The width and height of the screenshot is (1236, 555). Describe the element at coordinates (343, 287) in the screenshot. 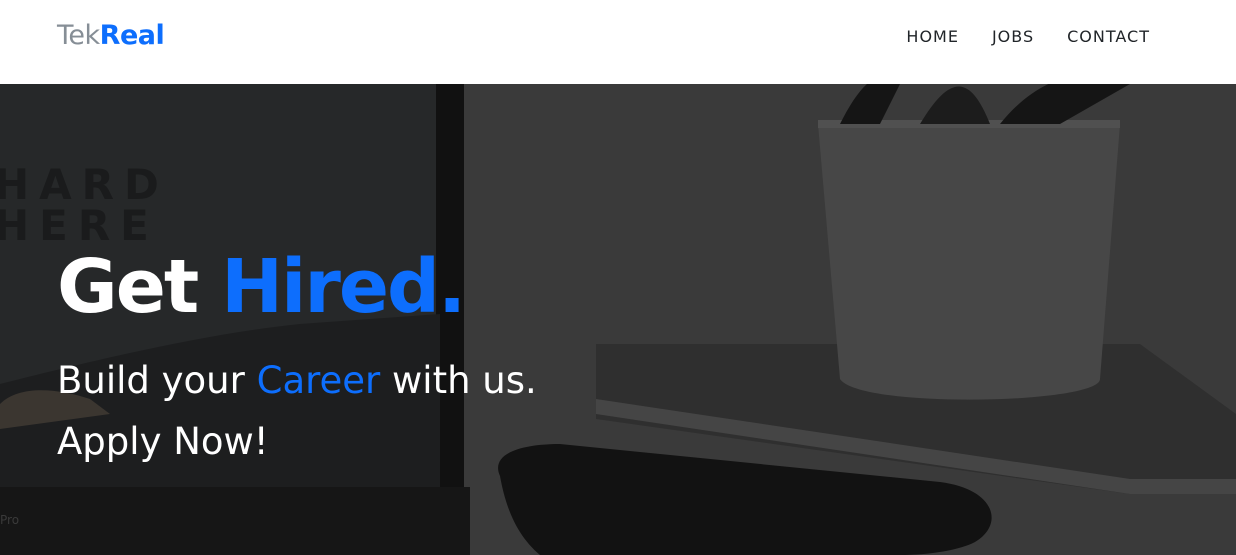

I see `hero-title-accent: Hired.` at that location.